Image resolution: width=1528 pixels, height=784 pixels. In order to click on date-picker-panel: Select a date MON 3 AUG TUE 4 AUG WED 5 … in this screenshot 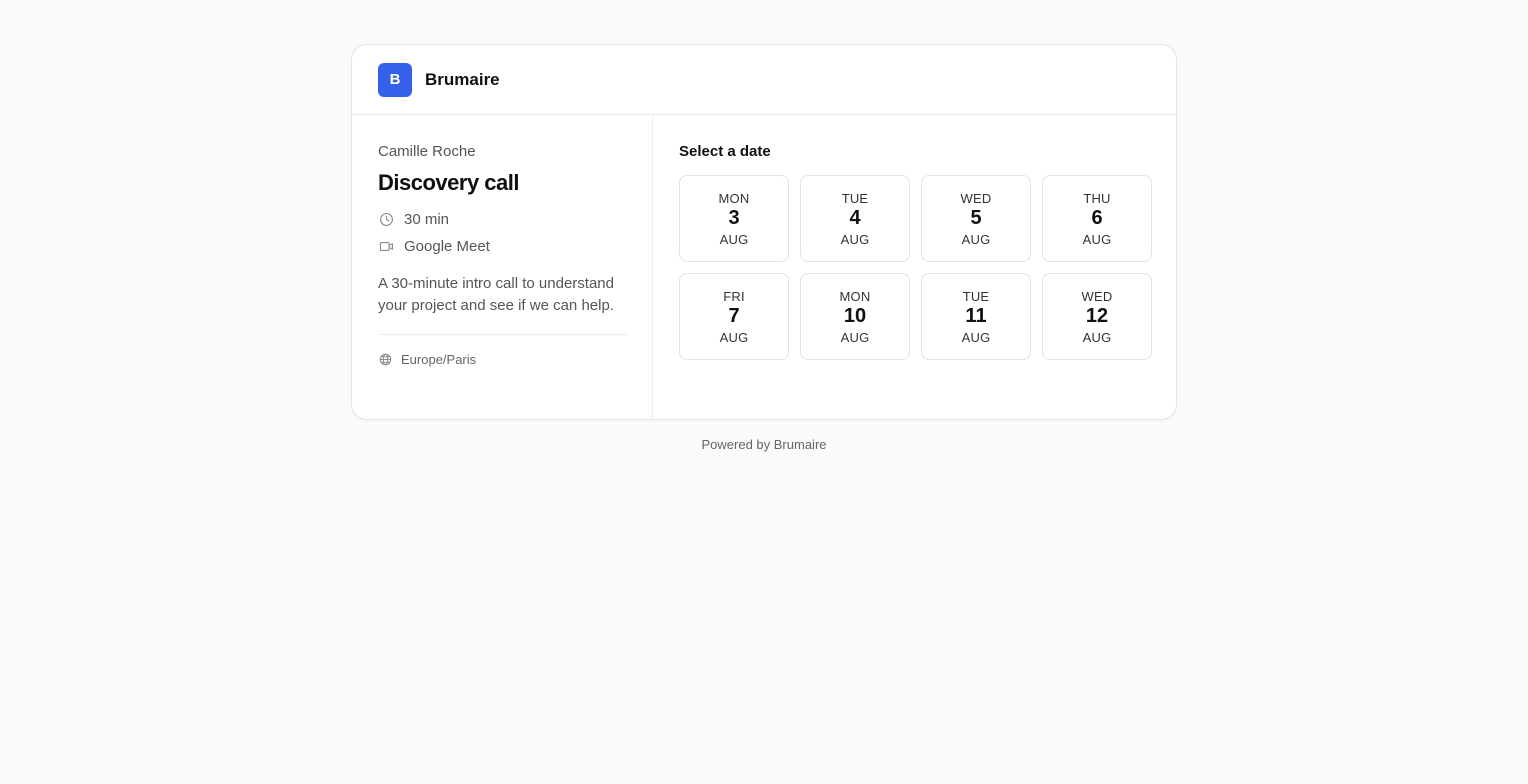, I will do `click(914, 267)`.